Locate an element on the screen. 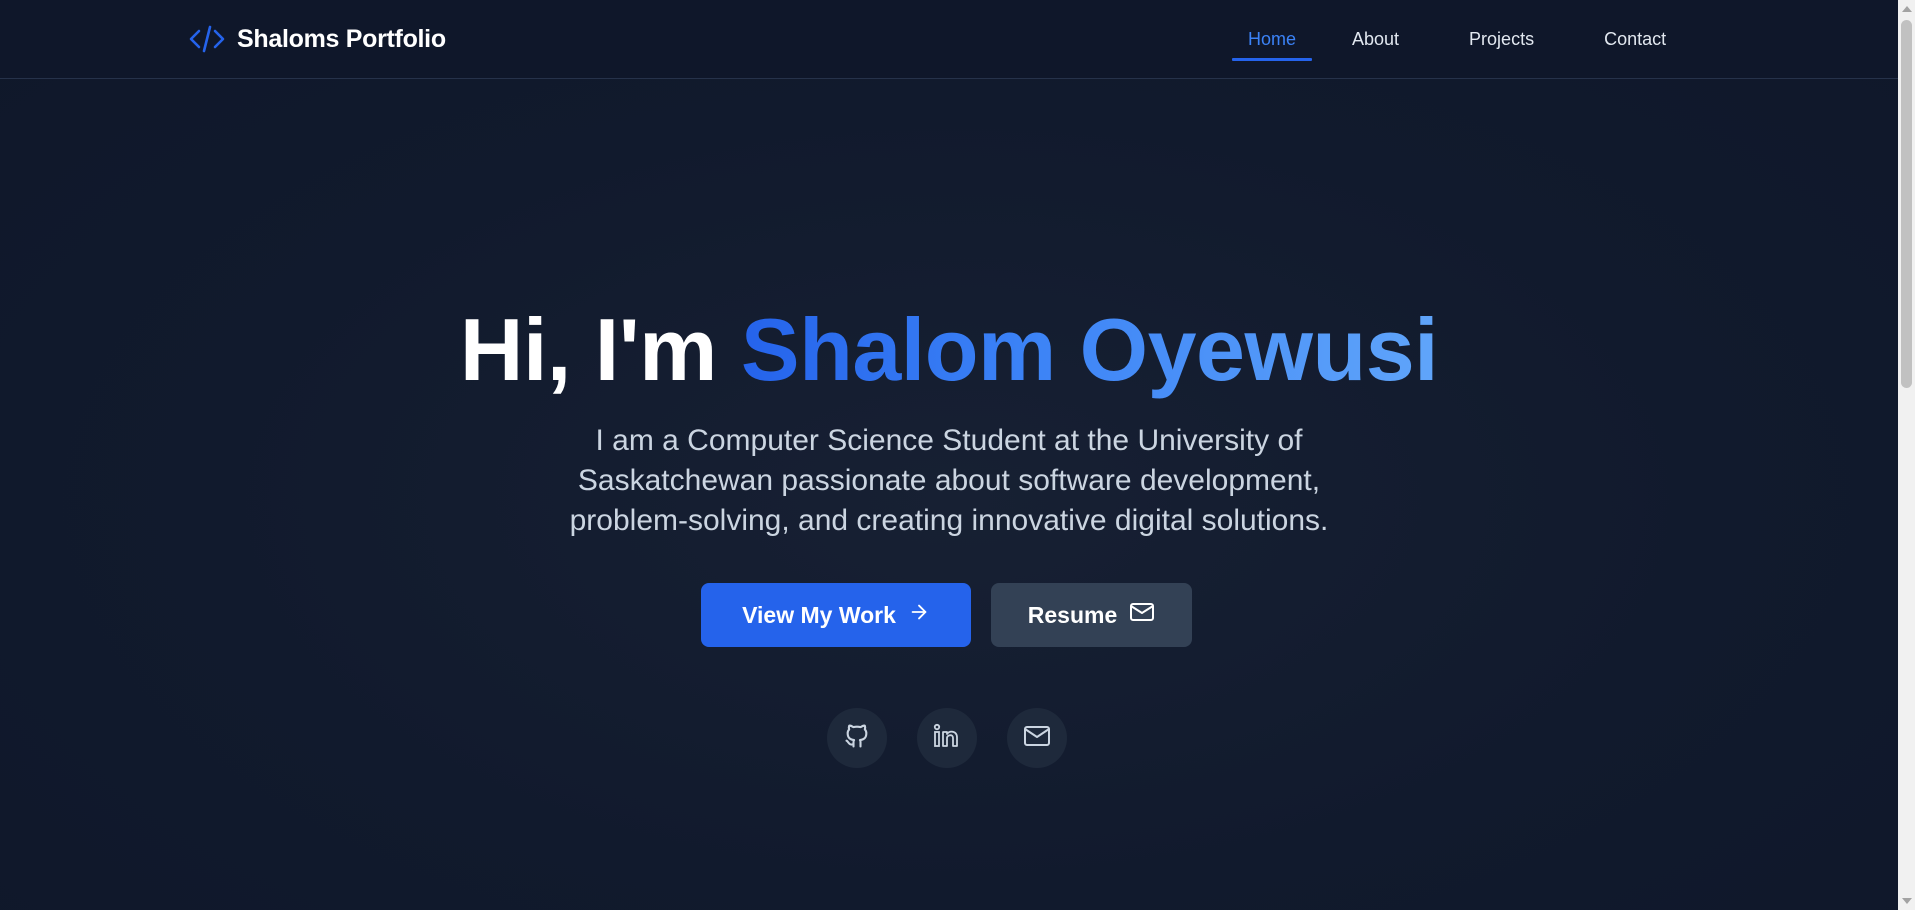 Image resolution: width=1915 pixels, height=910 pixels. code-brackets-icon is located at coordinates (207, 39).